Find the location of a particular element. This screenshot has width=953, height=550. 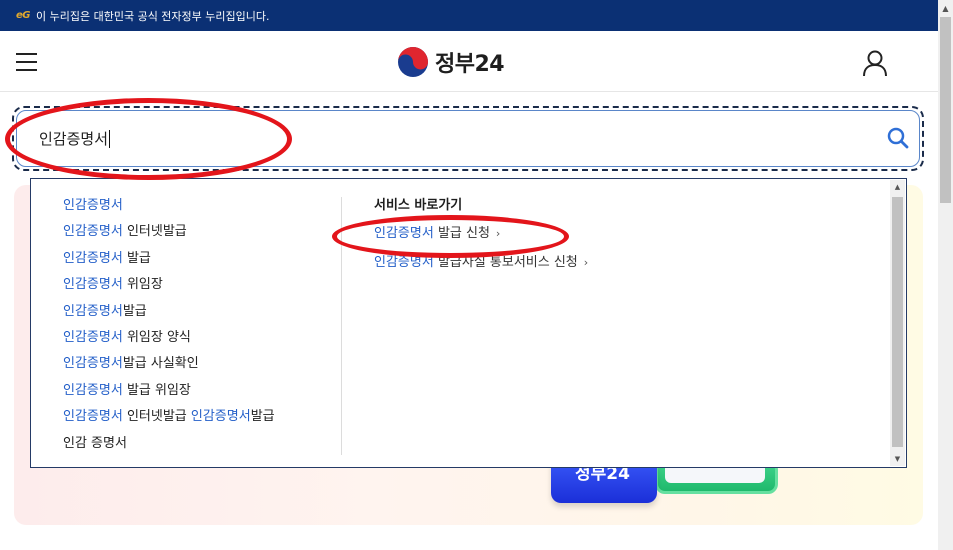

service-shortcut-link: 인감증명서 발급사실 통보서비스 신청 › is located at coordinates (574, 268).